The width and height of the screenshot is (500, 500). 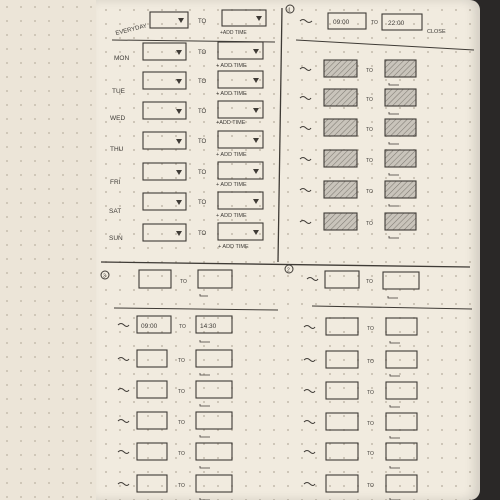 I want to click on day-row-sun: SUN TO + ADD TIME, so click(x=186, y=236).